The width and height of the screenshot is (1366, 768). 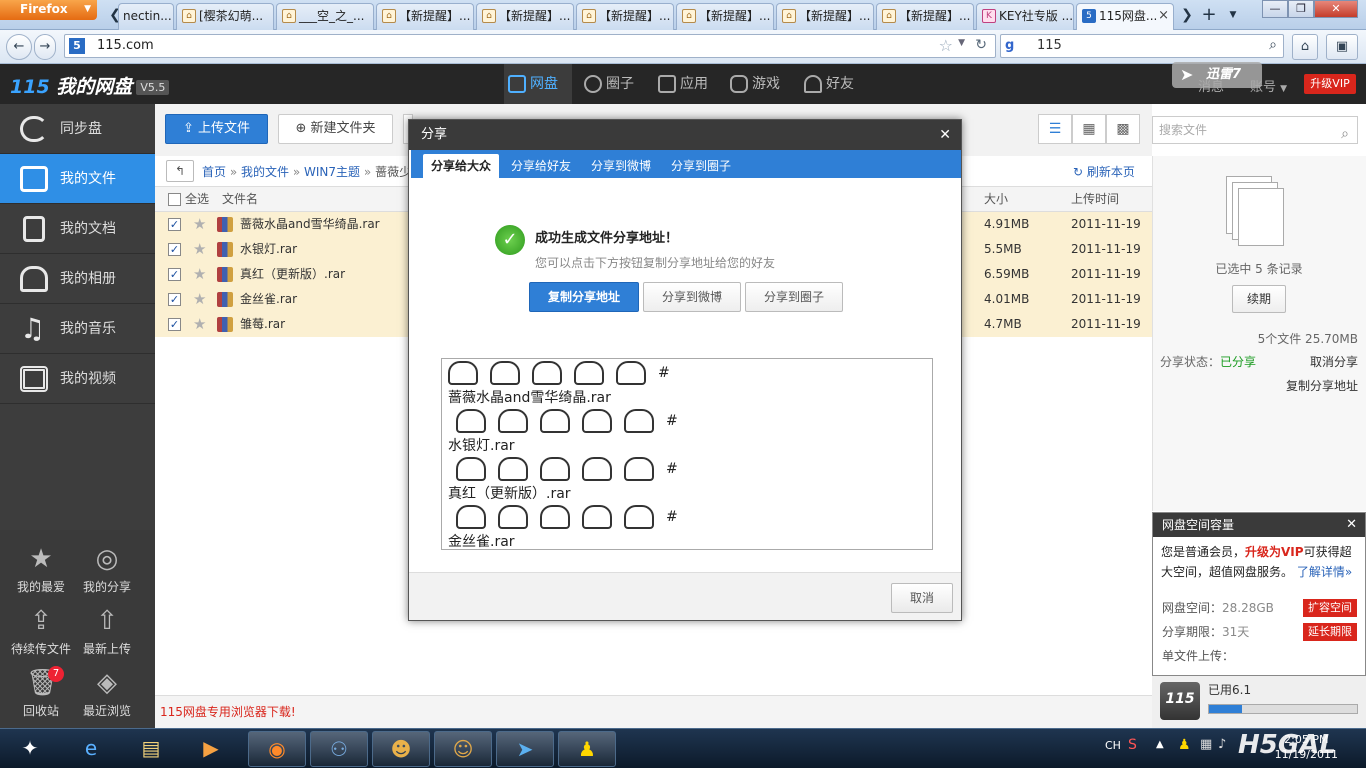 What do you see at coordinates (1324, 572) in the screenshot?
I see `learn-more-link: 了解详情»` at bounding box center [1324, 572].